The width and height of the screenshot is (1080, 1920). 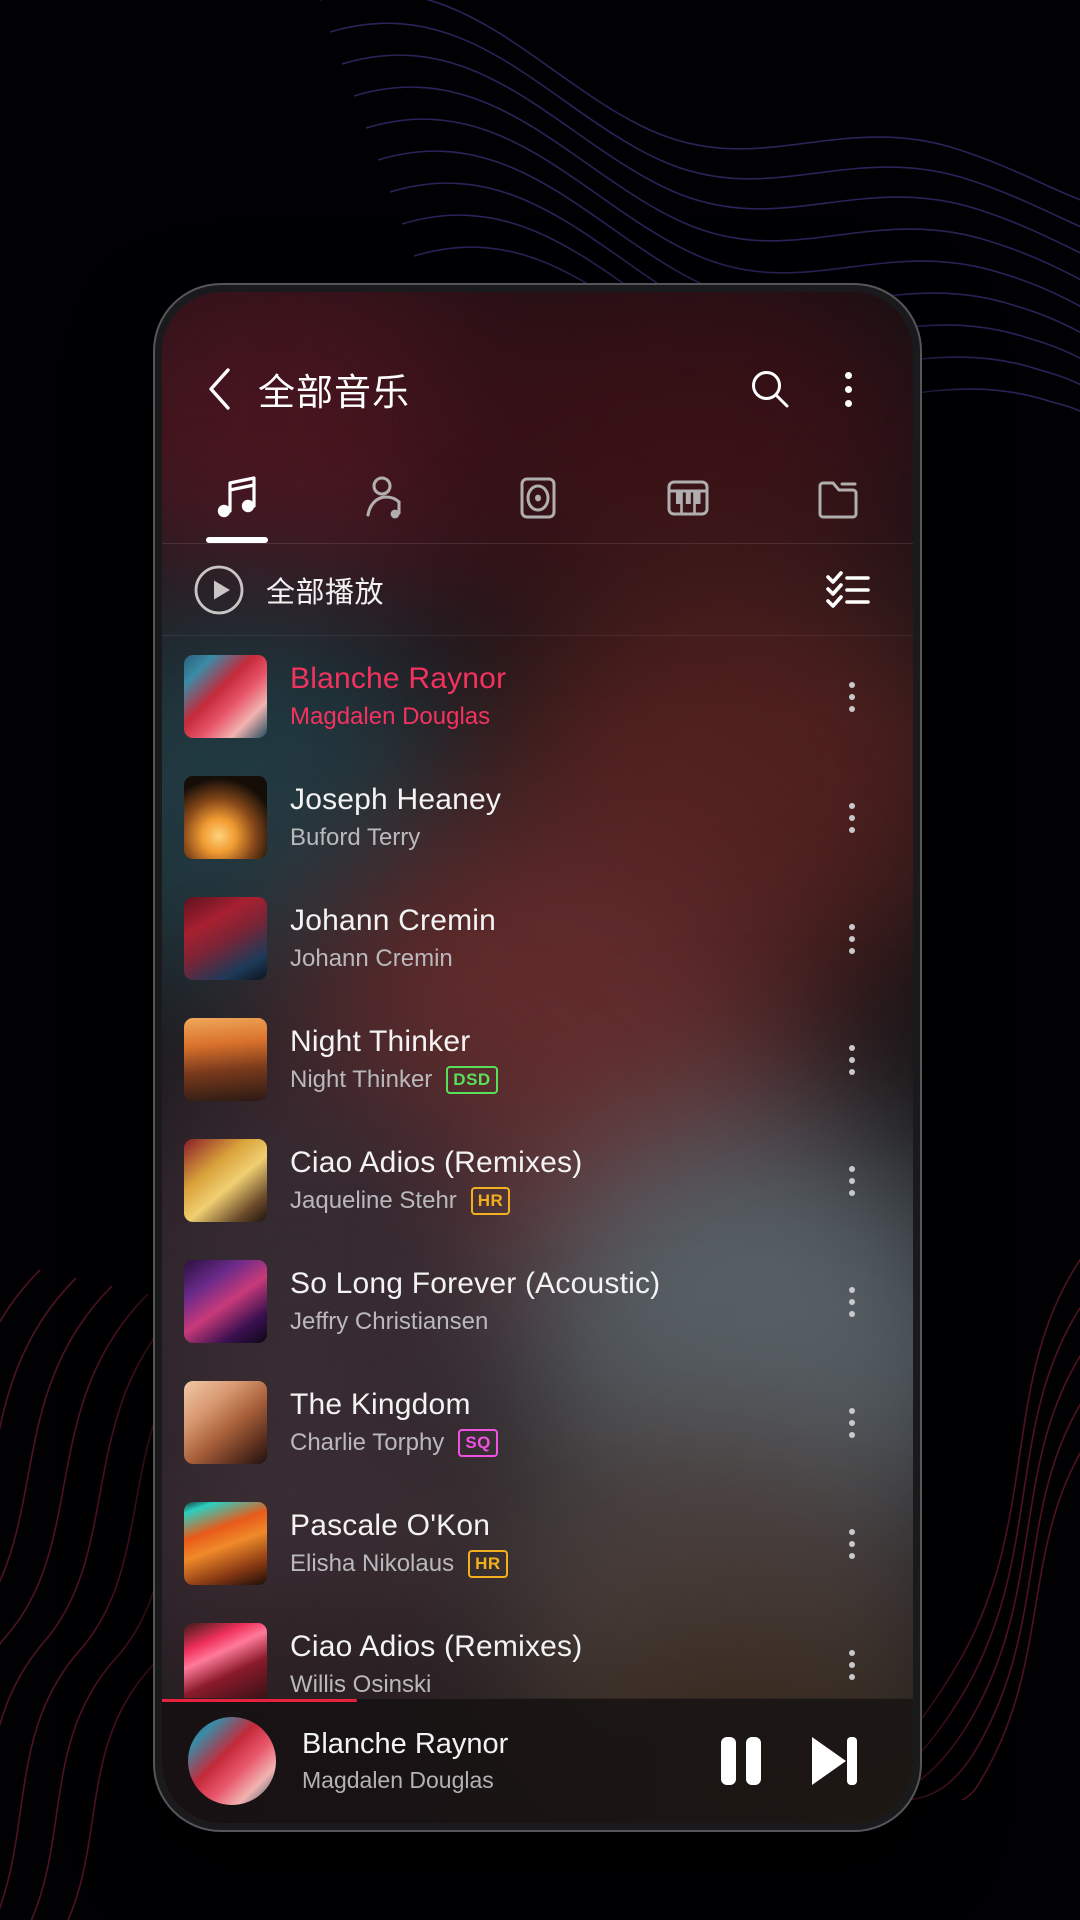 I want to click on playback-progress-bar, so click(x=260, y=1700).